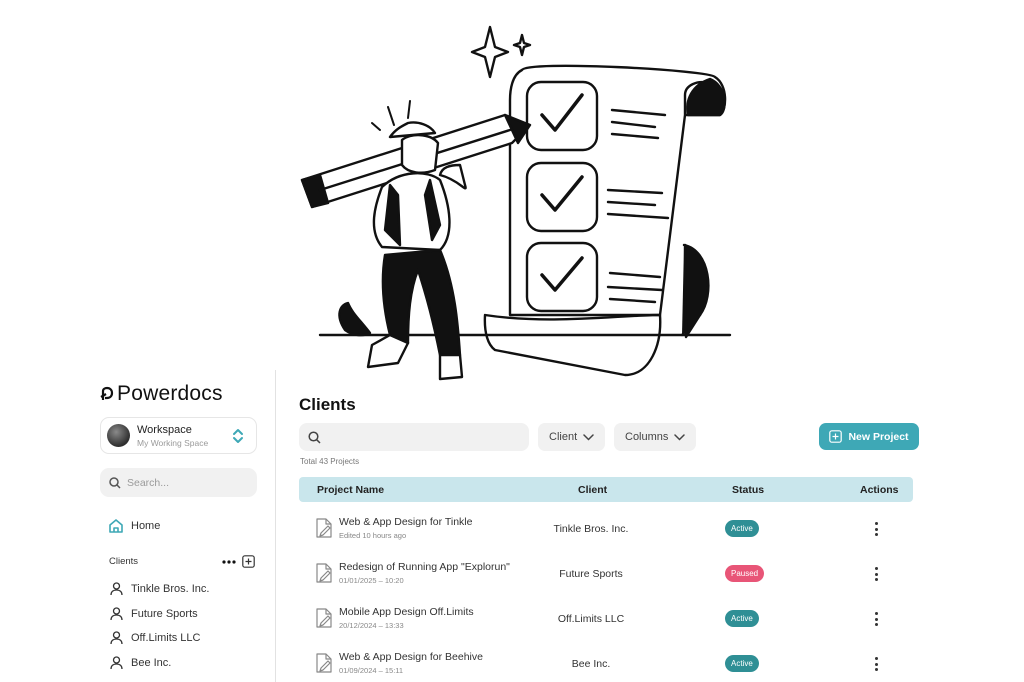 The width and height of the screenshot is (1024, 682). What do you see at coordinates (229, 561) in the screenshot?
I see `more-horizontal-icon` at bounding box center [229, 561].